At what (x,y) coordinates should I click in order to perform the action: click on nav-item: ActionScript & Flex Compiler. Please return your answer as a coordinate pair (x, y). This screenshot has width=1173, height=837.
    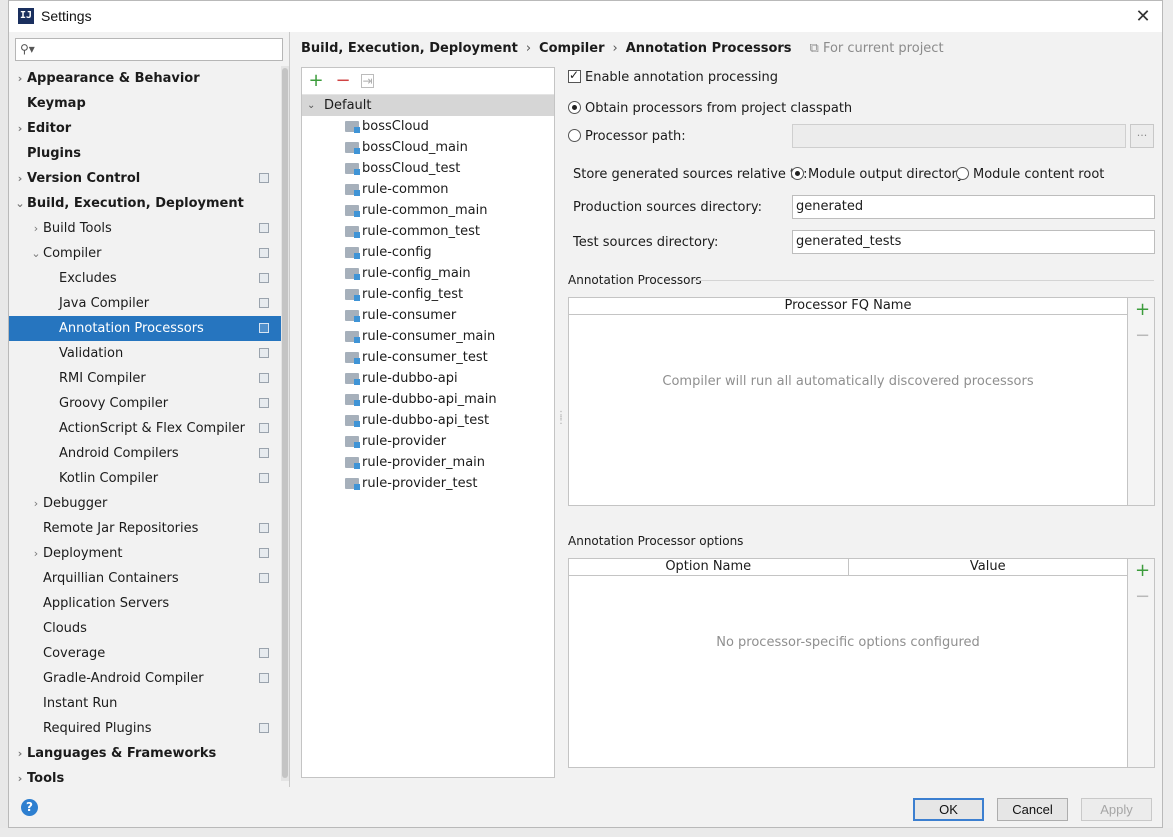
    Looking at the image, I should click on (145, 428).